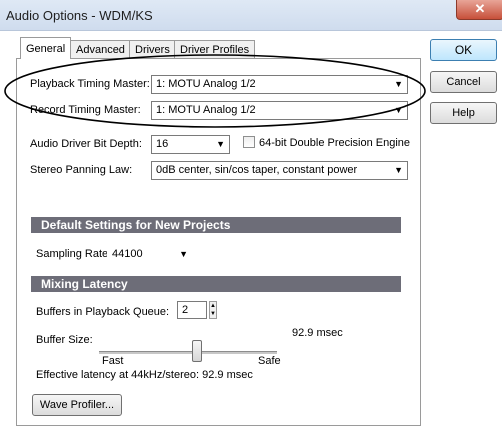  I want to click on close-button: ✕, so click(479, 10).